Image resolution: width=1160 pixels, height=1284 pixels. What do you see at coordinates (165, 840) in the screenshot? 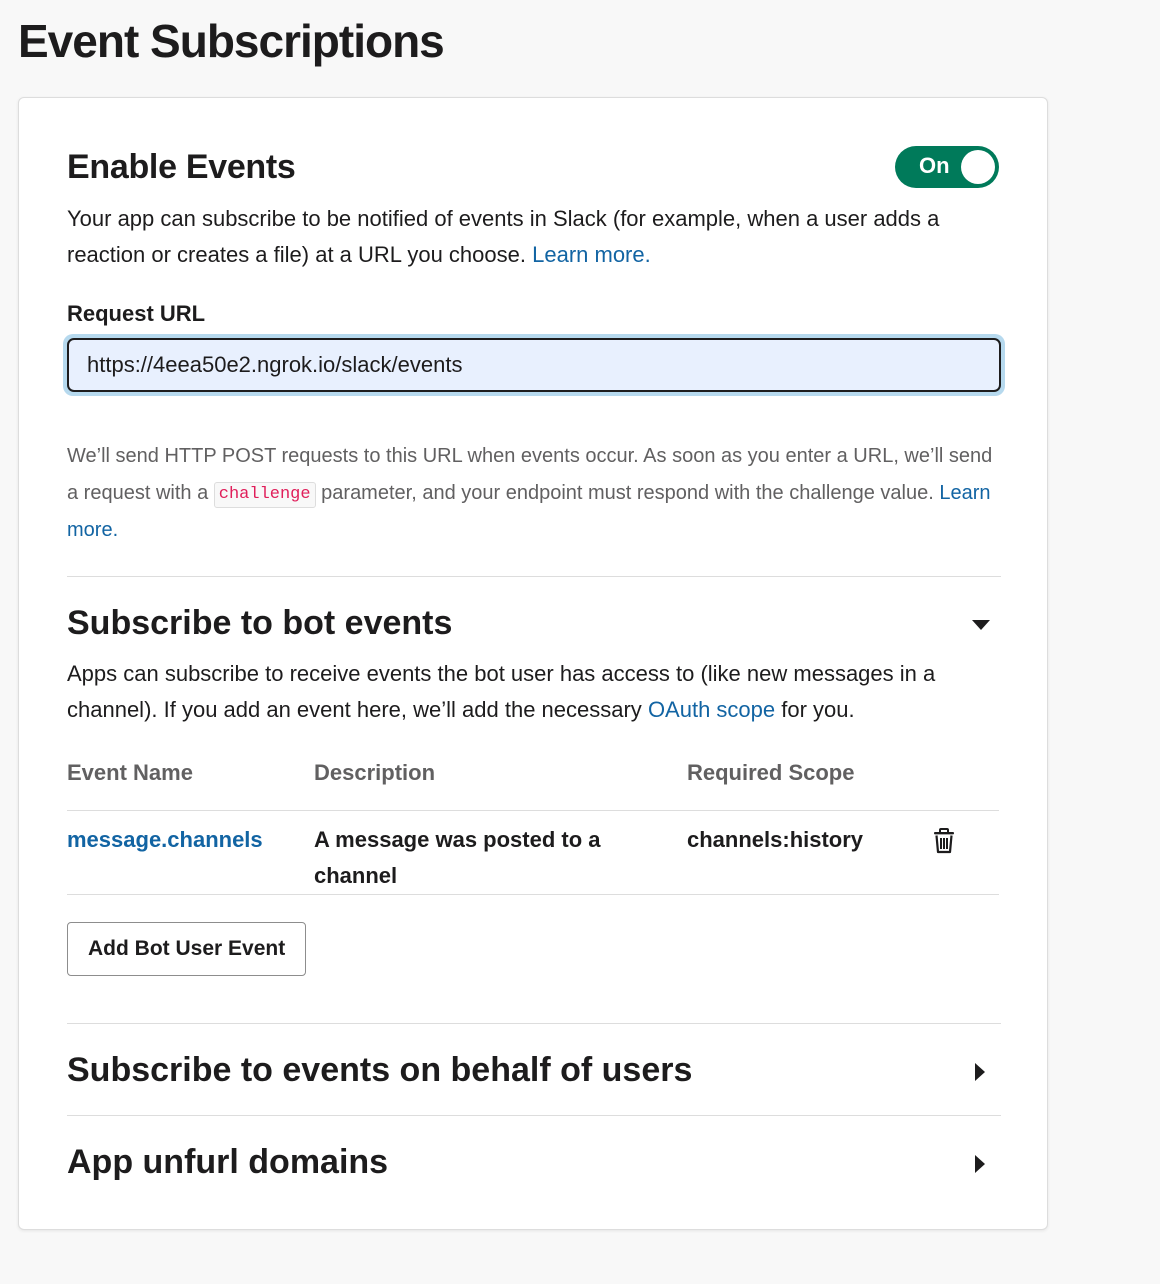
I see `event-name-cell: message.channels` at bounding box center [165, 840].